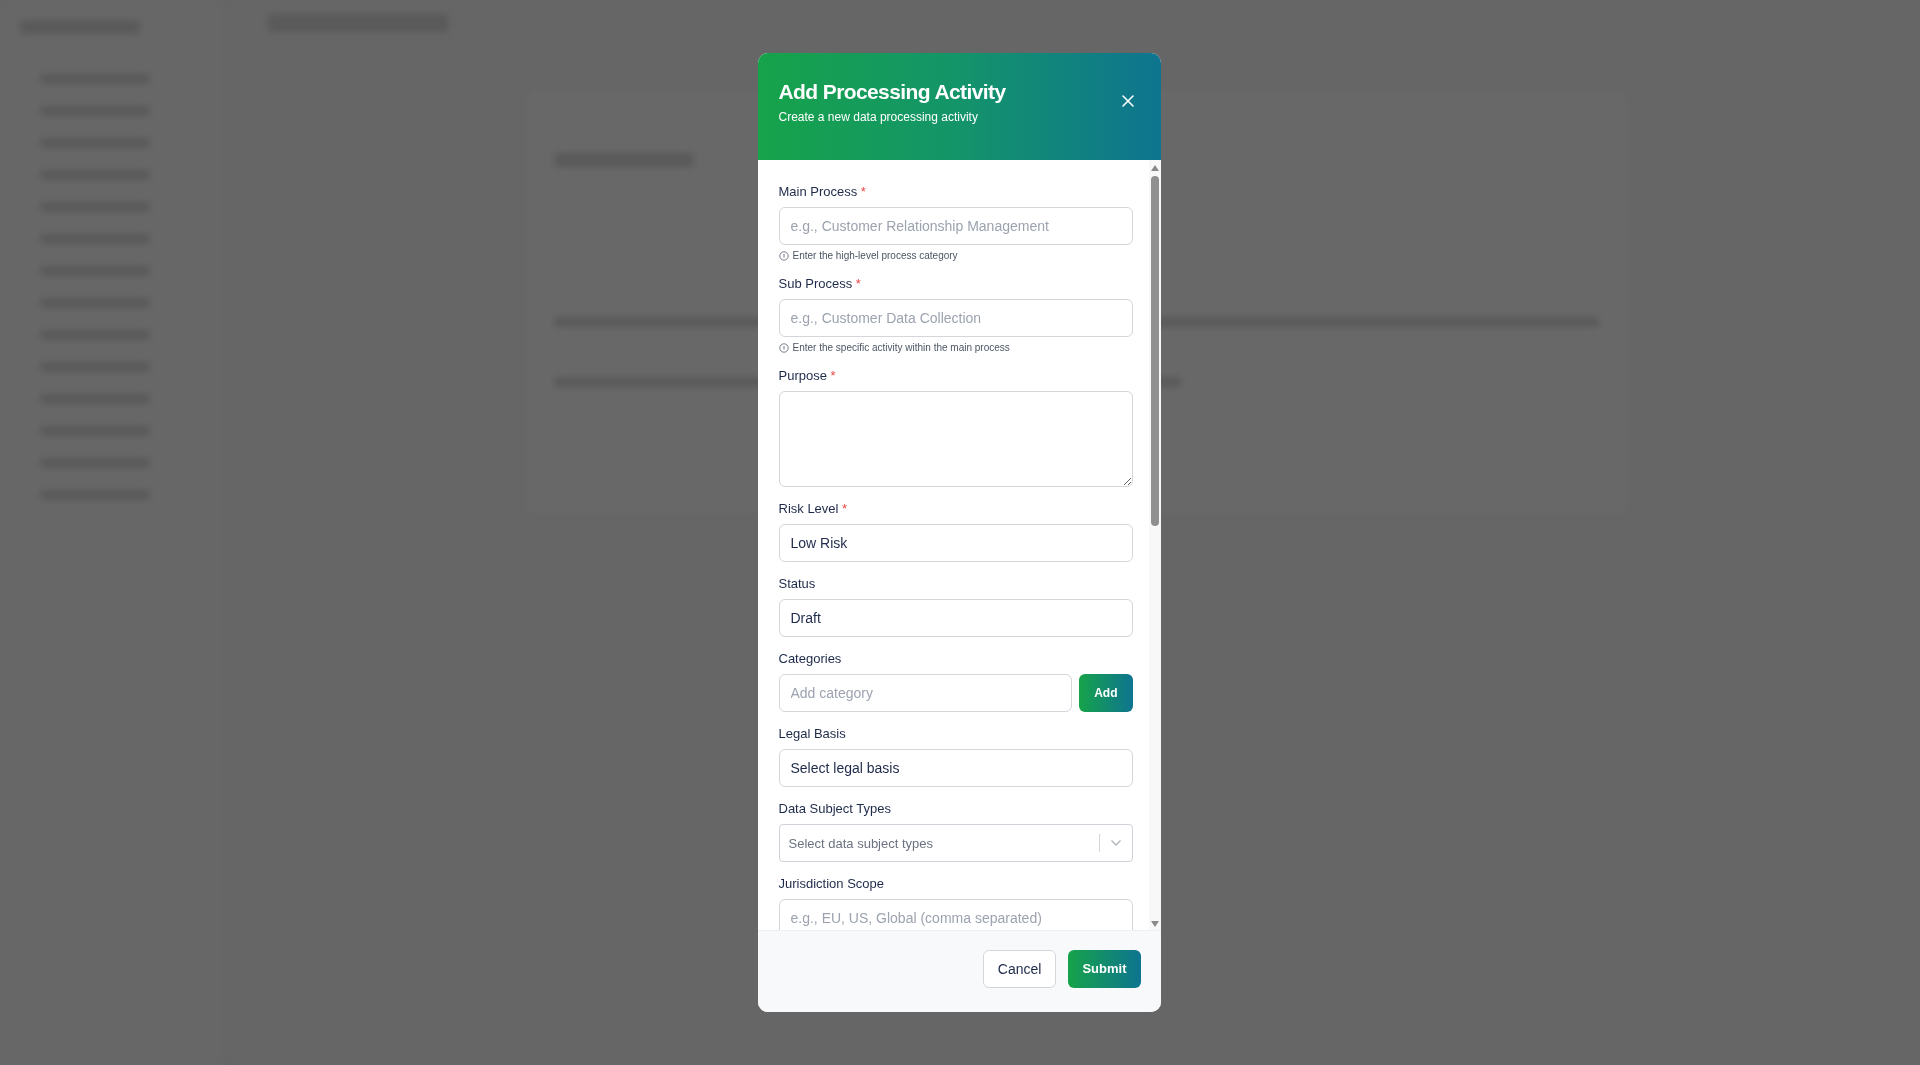  Describe the element at coordinates (925, 693) in the screenshot. I see `category-field: Add category` at that location.